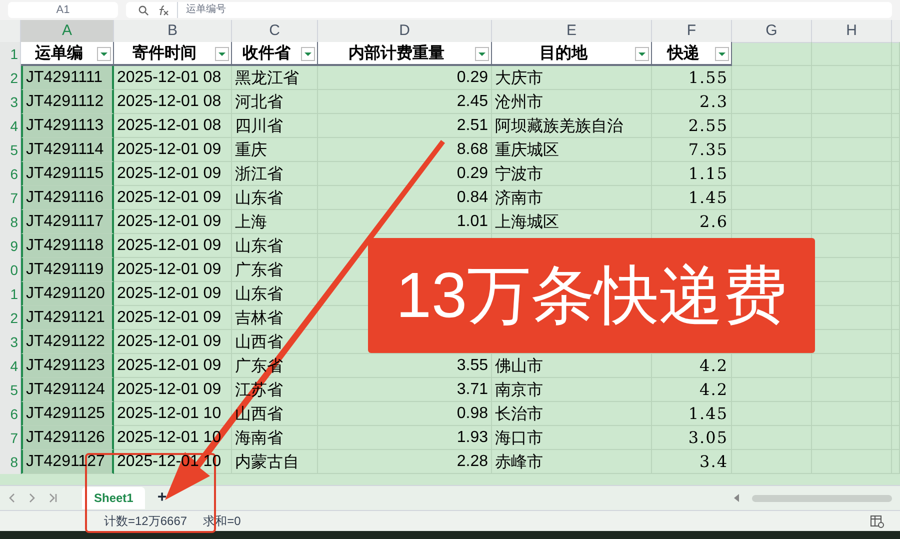 Image resolution: width=900 pixels, height=539 pixels. Describe the element at coordinates (251, 149) in the screenshot. I see `table-cell: 重庆` at that location.